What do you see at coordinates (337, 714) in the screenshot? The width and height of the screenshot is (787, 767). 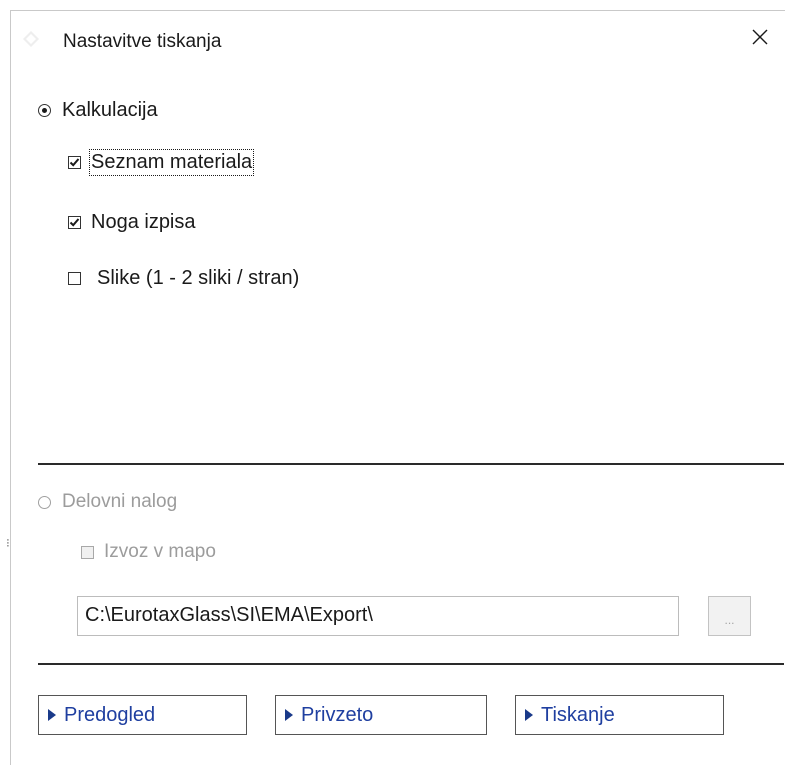 I see `default-button-label: Privzeto` at bounding box center [337, 714].